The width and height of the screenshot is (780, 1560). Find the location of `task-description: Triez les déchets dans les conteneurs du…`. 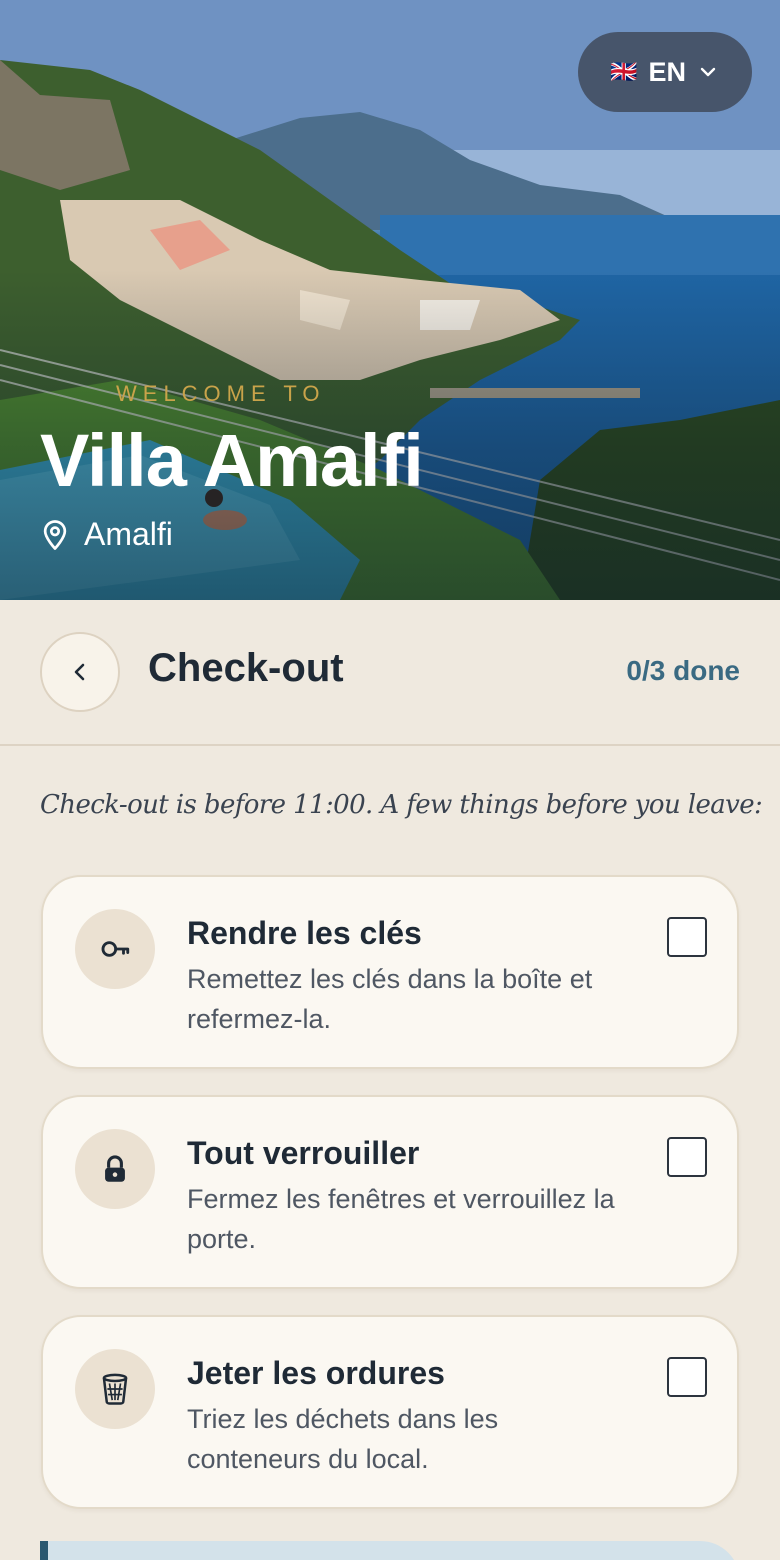

task-description: Triez les déchets dans les conteneurs du… is located at coordinates (343, 1439).